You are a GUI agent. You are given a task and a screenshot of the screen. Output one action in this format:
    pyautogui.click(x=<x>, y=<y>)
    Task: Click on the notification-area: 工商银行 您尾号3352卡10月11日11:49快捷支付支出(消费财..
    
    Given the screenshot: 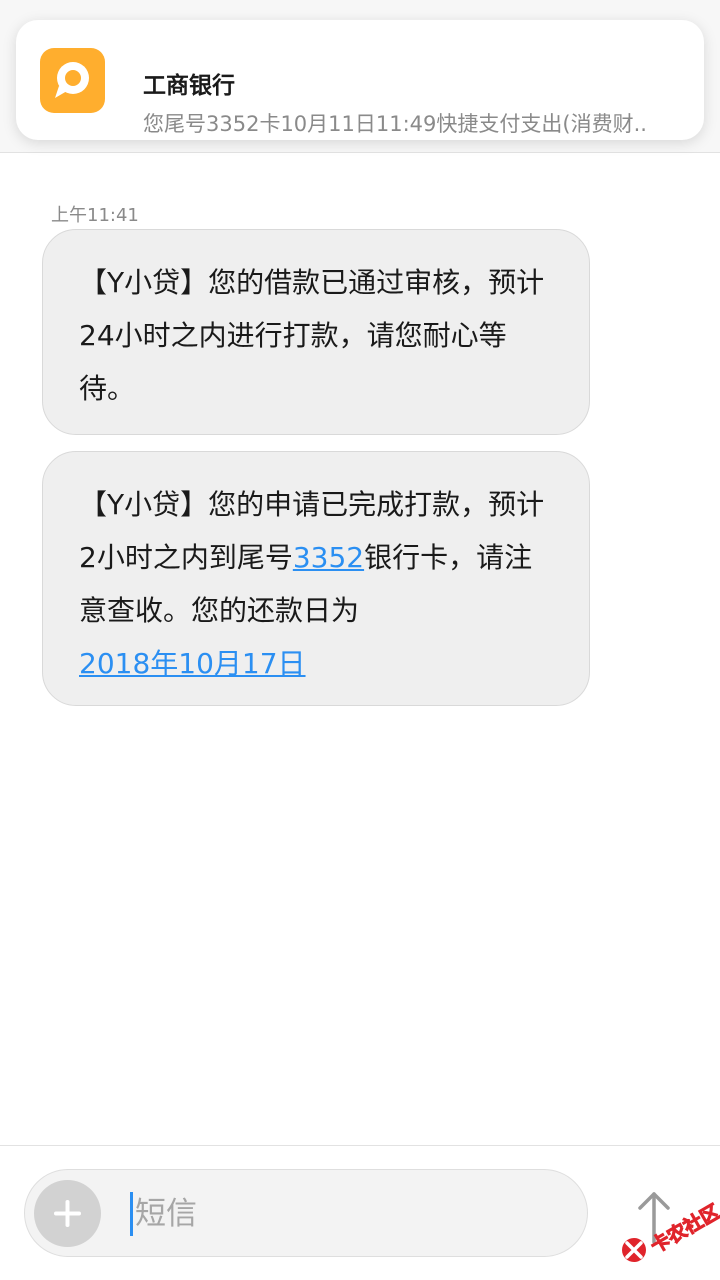 What is the action you would take?
    pyautogui.click(x=360, y=76)
    